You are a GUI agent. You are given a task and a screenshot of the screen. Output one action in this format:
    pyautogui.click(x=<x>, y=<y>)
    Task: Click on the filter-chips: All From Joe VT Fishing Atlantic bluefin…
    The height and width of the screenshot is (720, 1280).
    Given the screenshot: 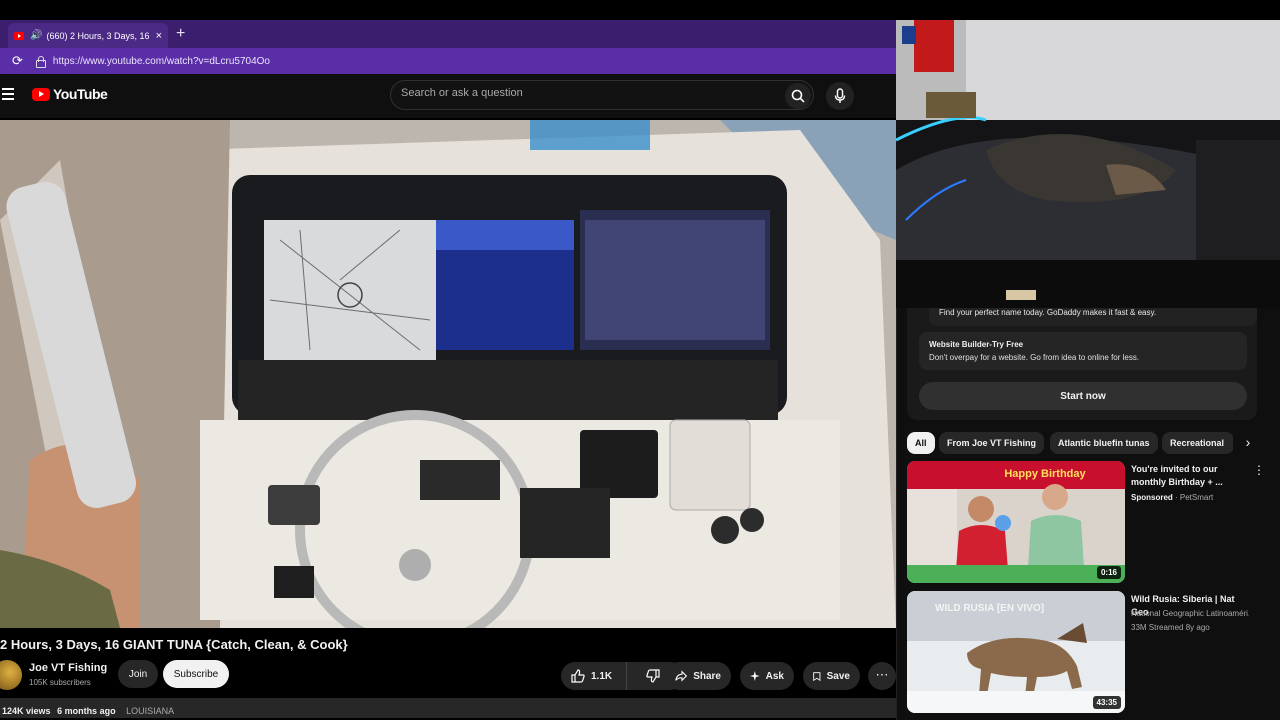 What is the action you would take?
    pyautogui.click(x=1090, y=444)
    